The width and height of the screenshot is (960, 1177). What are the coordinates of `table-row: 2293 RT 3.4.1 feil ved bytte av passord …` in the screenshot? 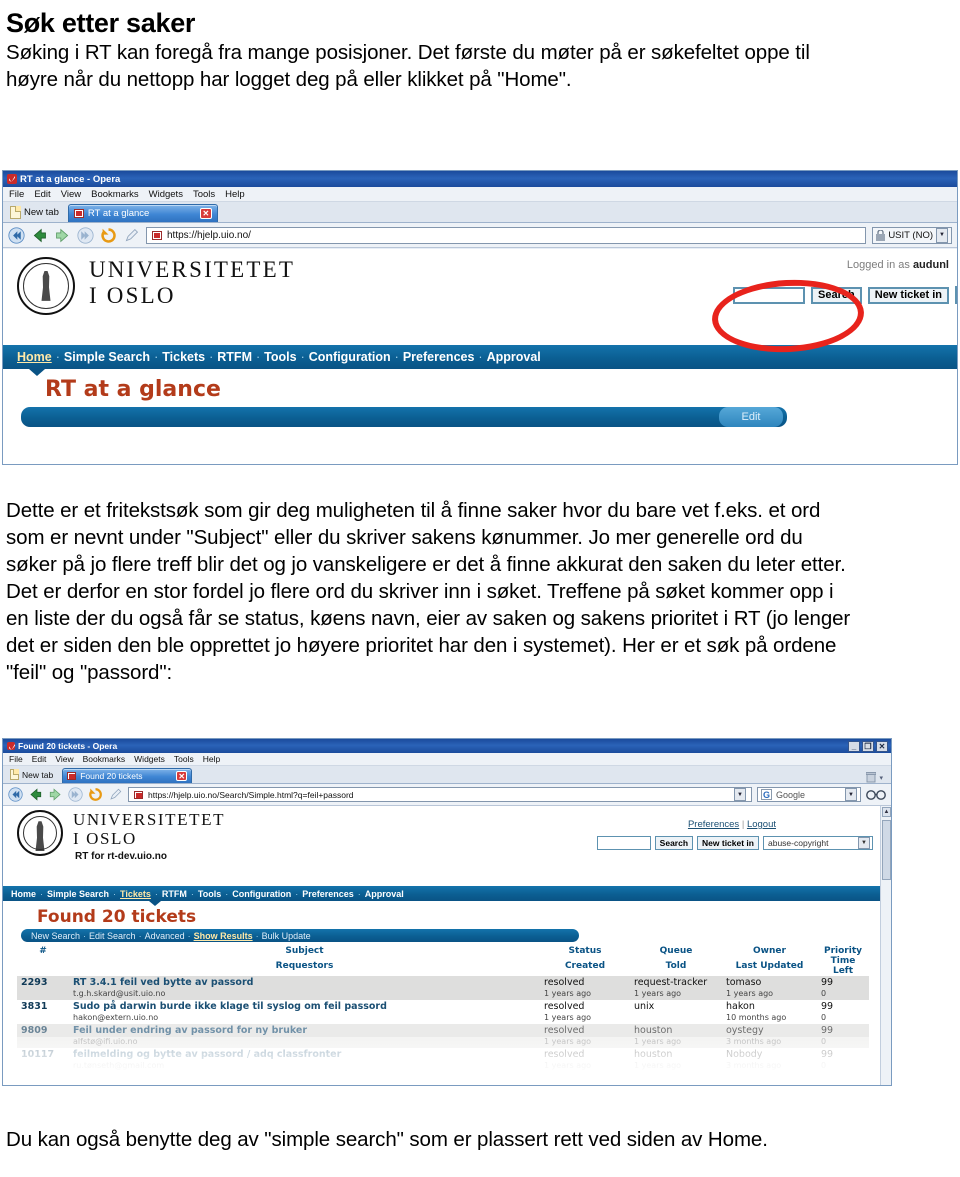 It's located at (443, 982).